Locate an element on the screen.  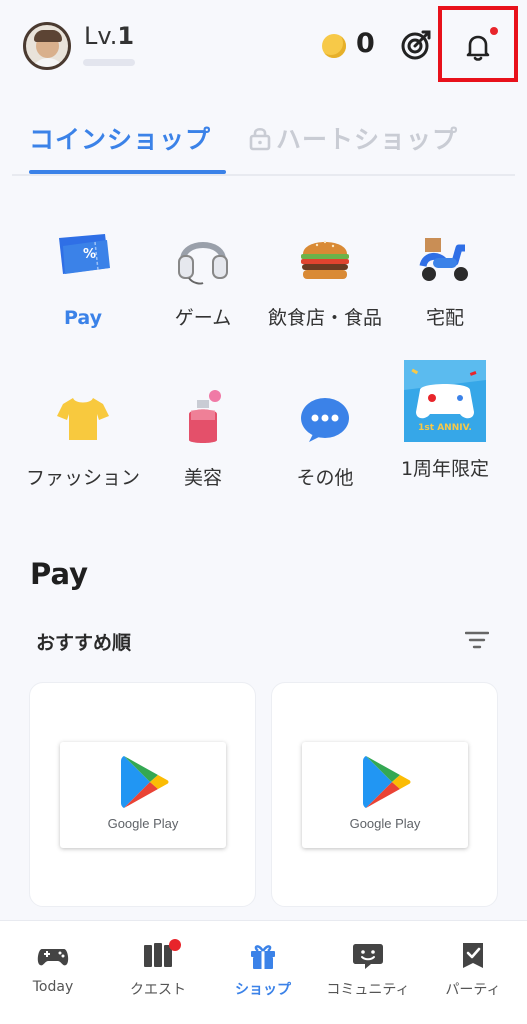
category-game: ゲーム is located at coordinates (203, 280).